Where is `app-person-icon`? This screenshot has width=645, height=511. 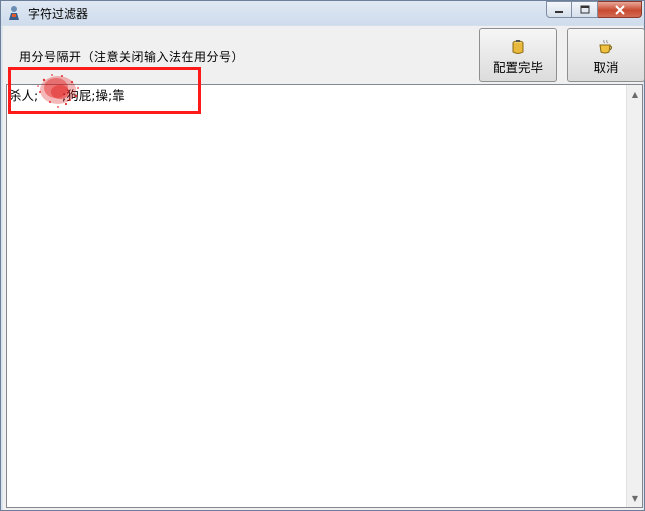 app-person-icon is located at coordinates (14, 13).